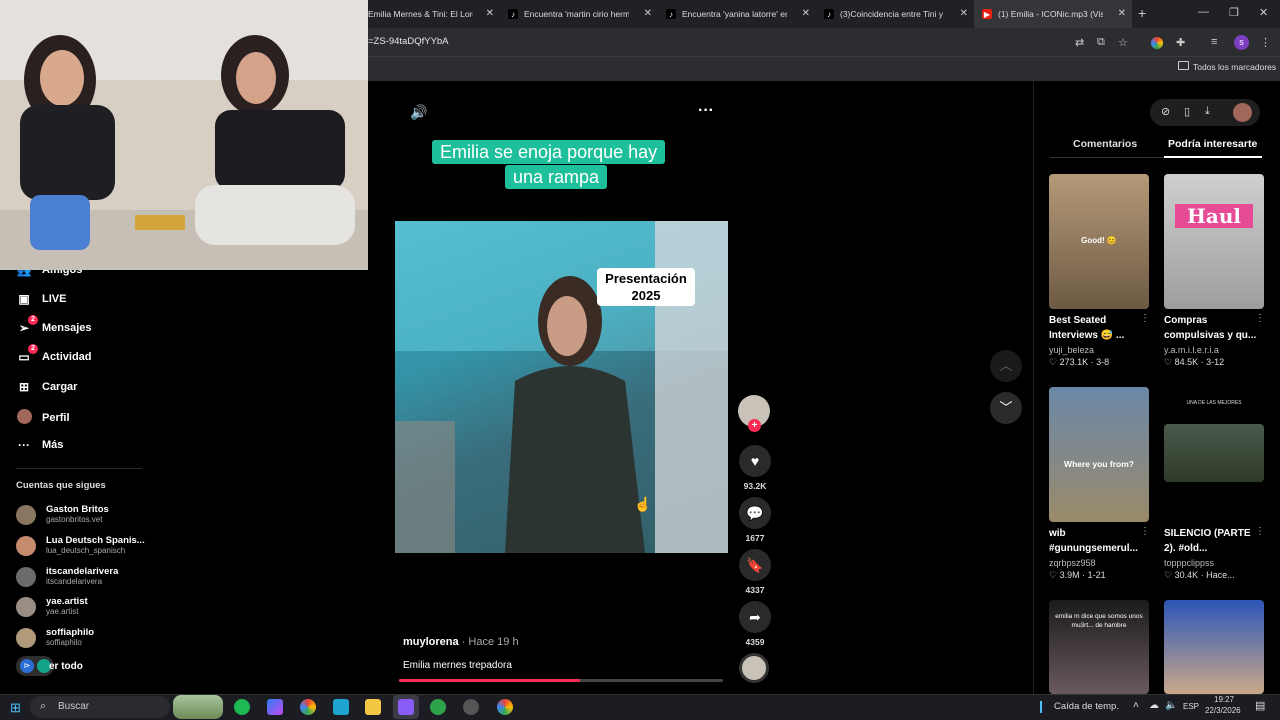  What do you see at coordinates (755, 617) in the screenshot?
I see `share-icon: ➦` at bounding box center [755, 617].